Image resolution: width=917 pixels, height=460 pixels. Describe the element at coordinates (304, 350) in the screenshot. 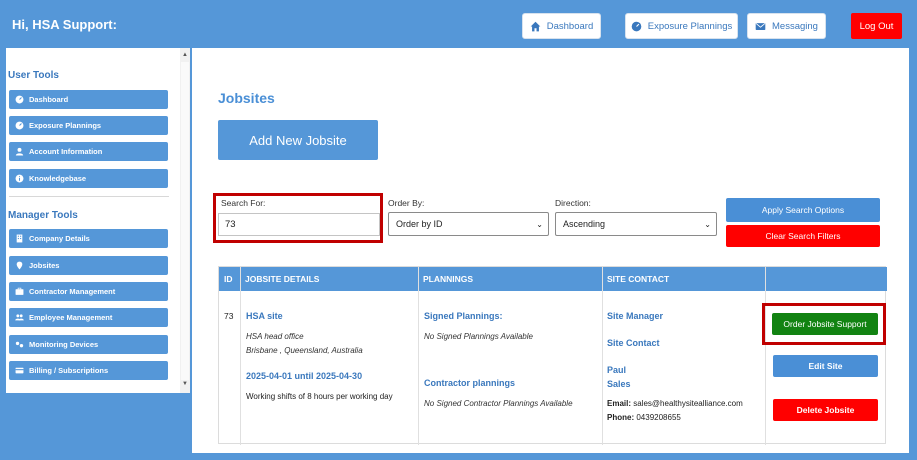

I see `site-address: Brisbane , Queensland, Australia` at that location.